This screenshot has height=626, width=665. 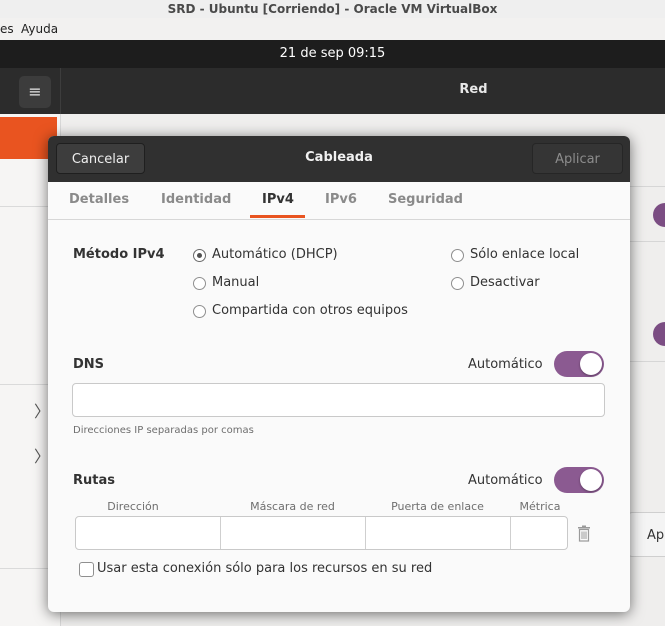 I want to click on settings-page-title: Red, so click(x=473, y=89).